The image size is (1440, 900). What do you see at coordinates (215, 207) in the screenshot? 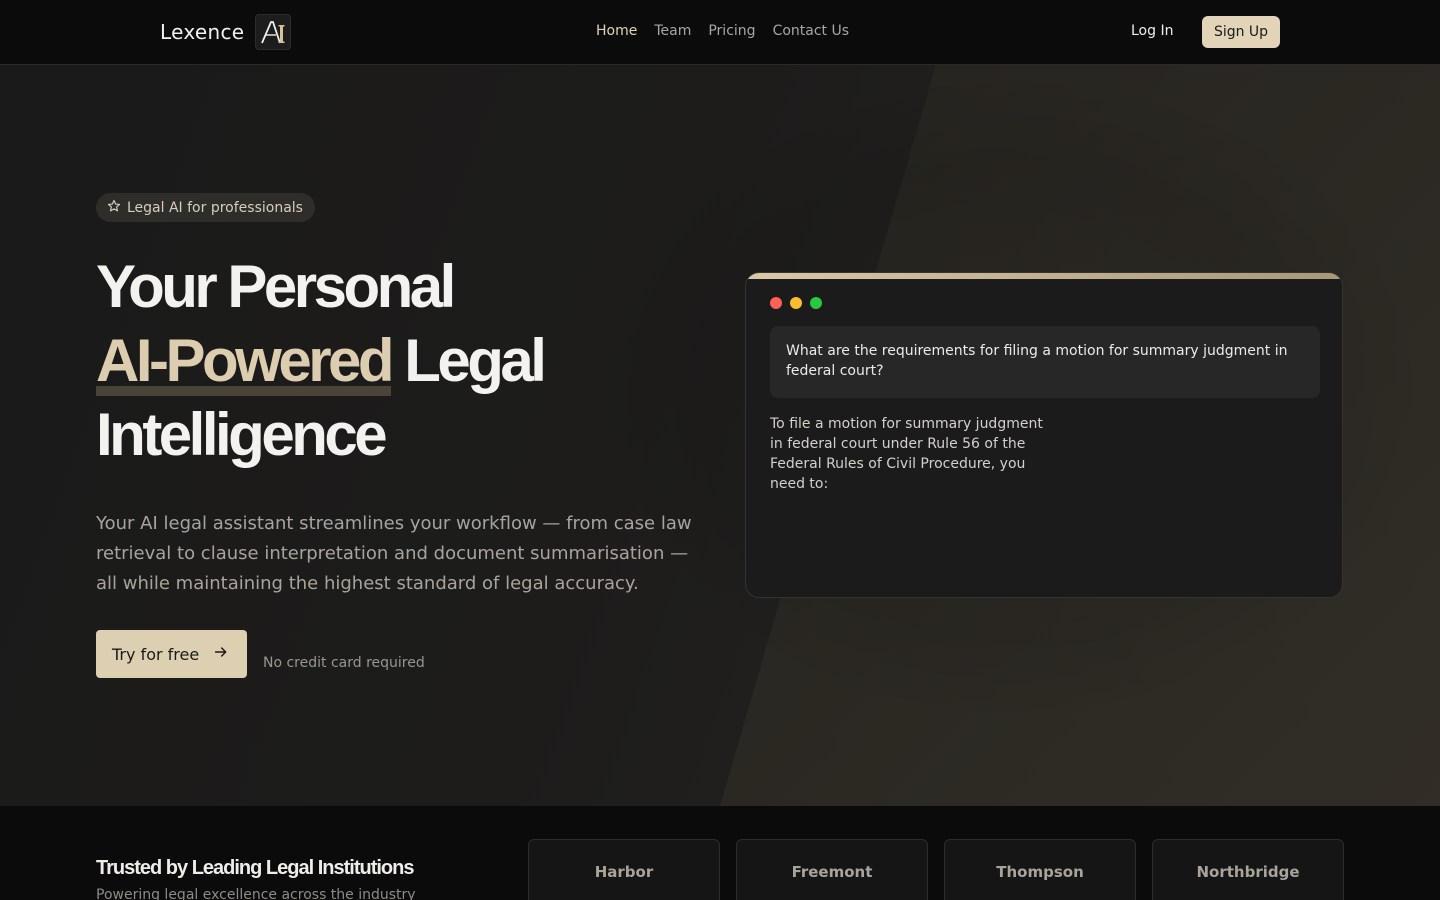
I see `hero-badge-label: Legal AI for professionals` at bounding box center [215, 207].